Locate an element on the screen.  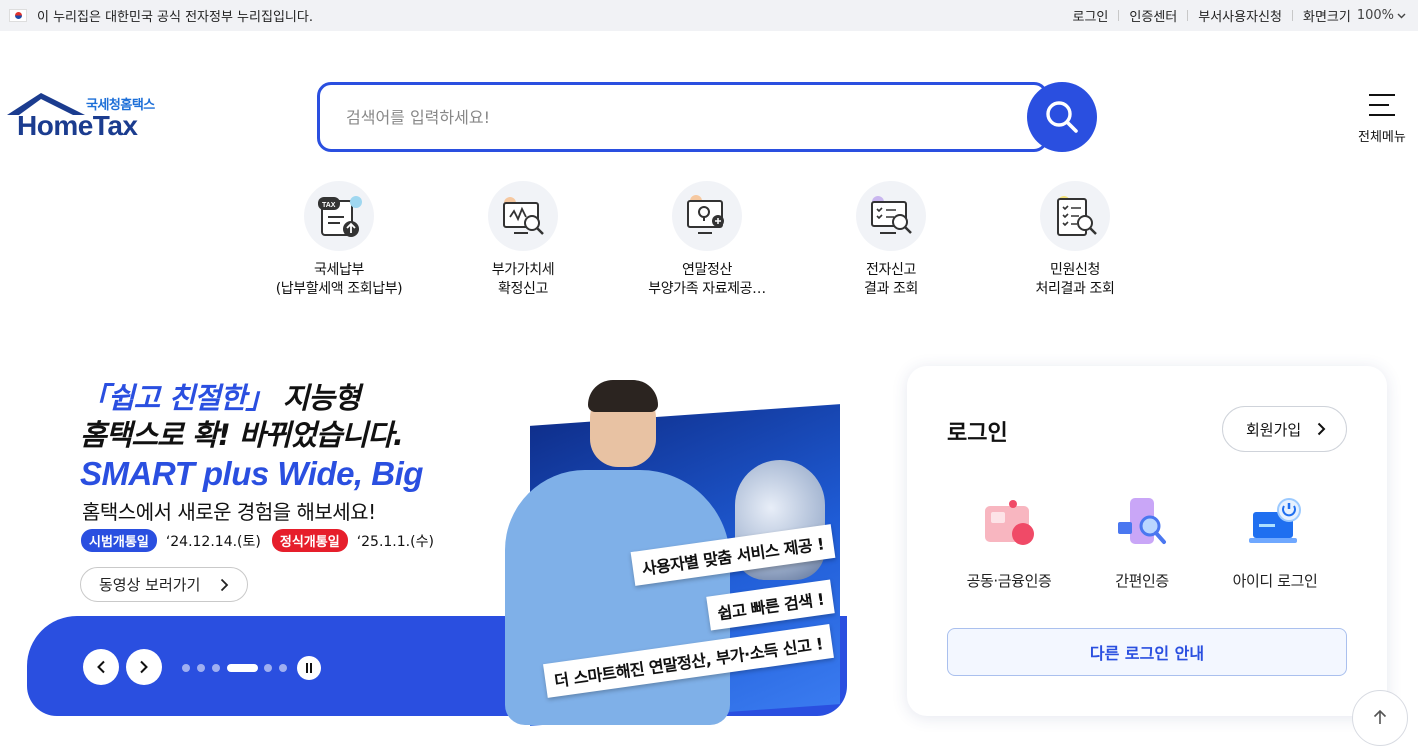
next-slide-button is located at coordinates (144, 667).